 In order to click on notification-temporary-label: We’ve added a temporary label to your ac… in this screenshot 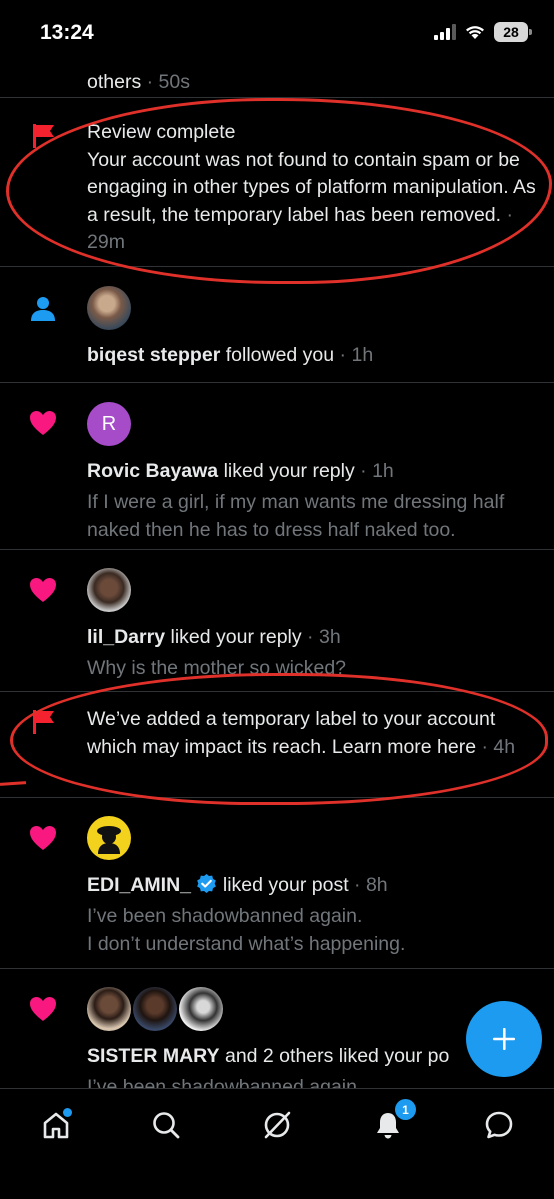, I will do `click(277, 745)`.